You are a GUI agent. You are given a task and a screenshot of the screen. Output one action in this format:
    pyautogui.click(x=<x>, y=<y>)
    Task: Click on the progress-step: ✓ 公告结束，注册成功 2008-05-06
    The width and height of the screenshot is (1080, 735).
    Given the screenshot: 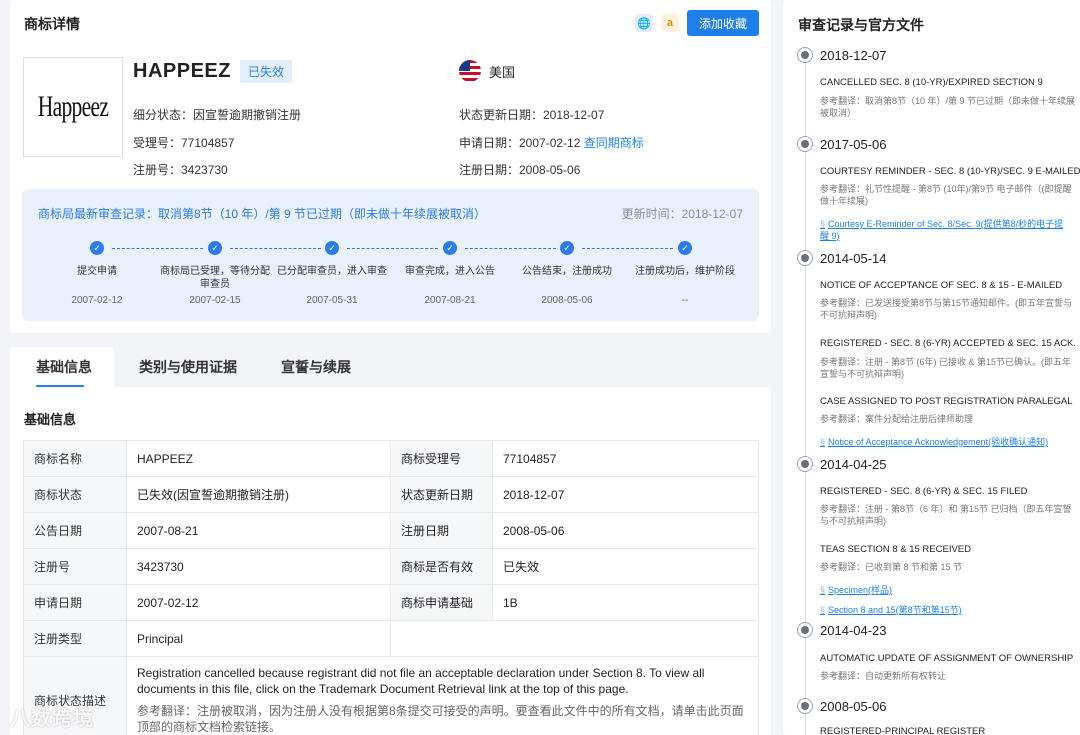 What is the action you would take?
    pyautogui.click(x=567, y=273)
    